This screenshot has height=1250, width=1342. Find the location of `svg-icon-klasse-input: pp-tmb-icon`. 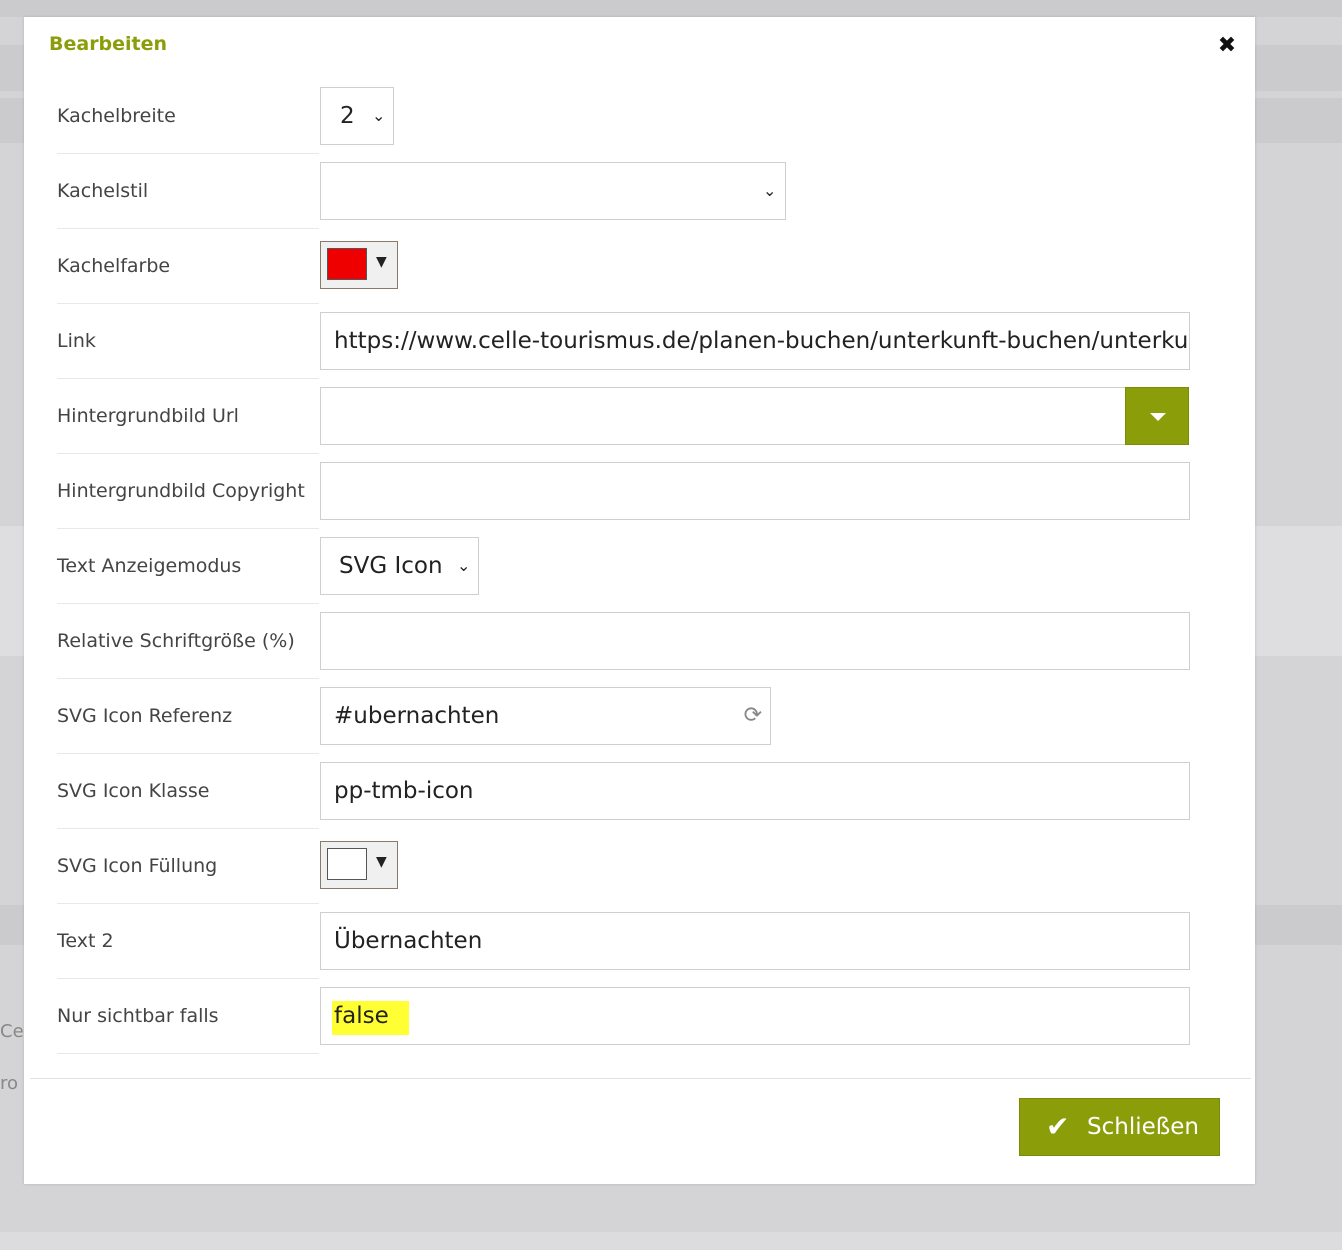

svg-icon-klasse-input: pp-tmb-icon is located at coordinates (755, 791).